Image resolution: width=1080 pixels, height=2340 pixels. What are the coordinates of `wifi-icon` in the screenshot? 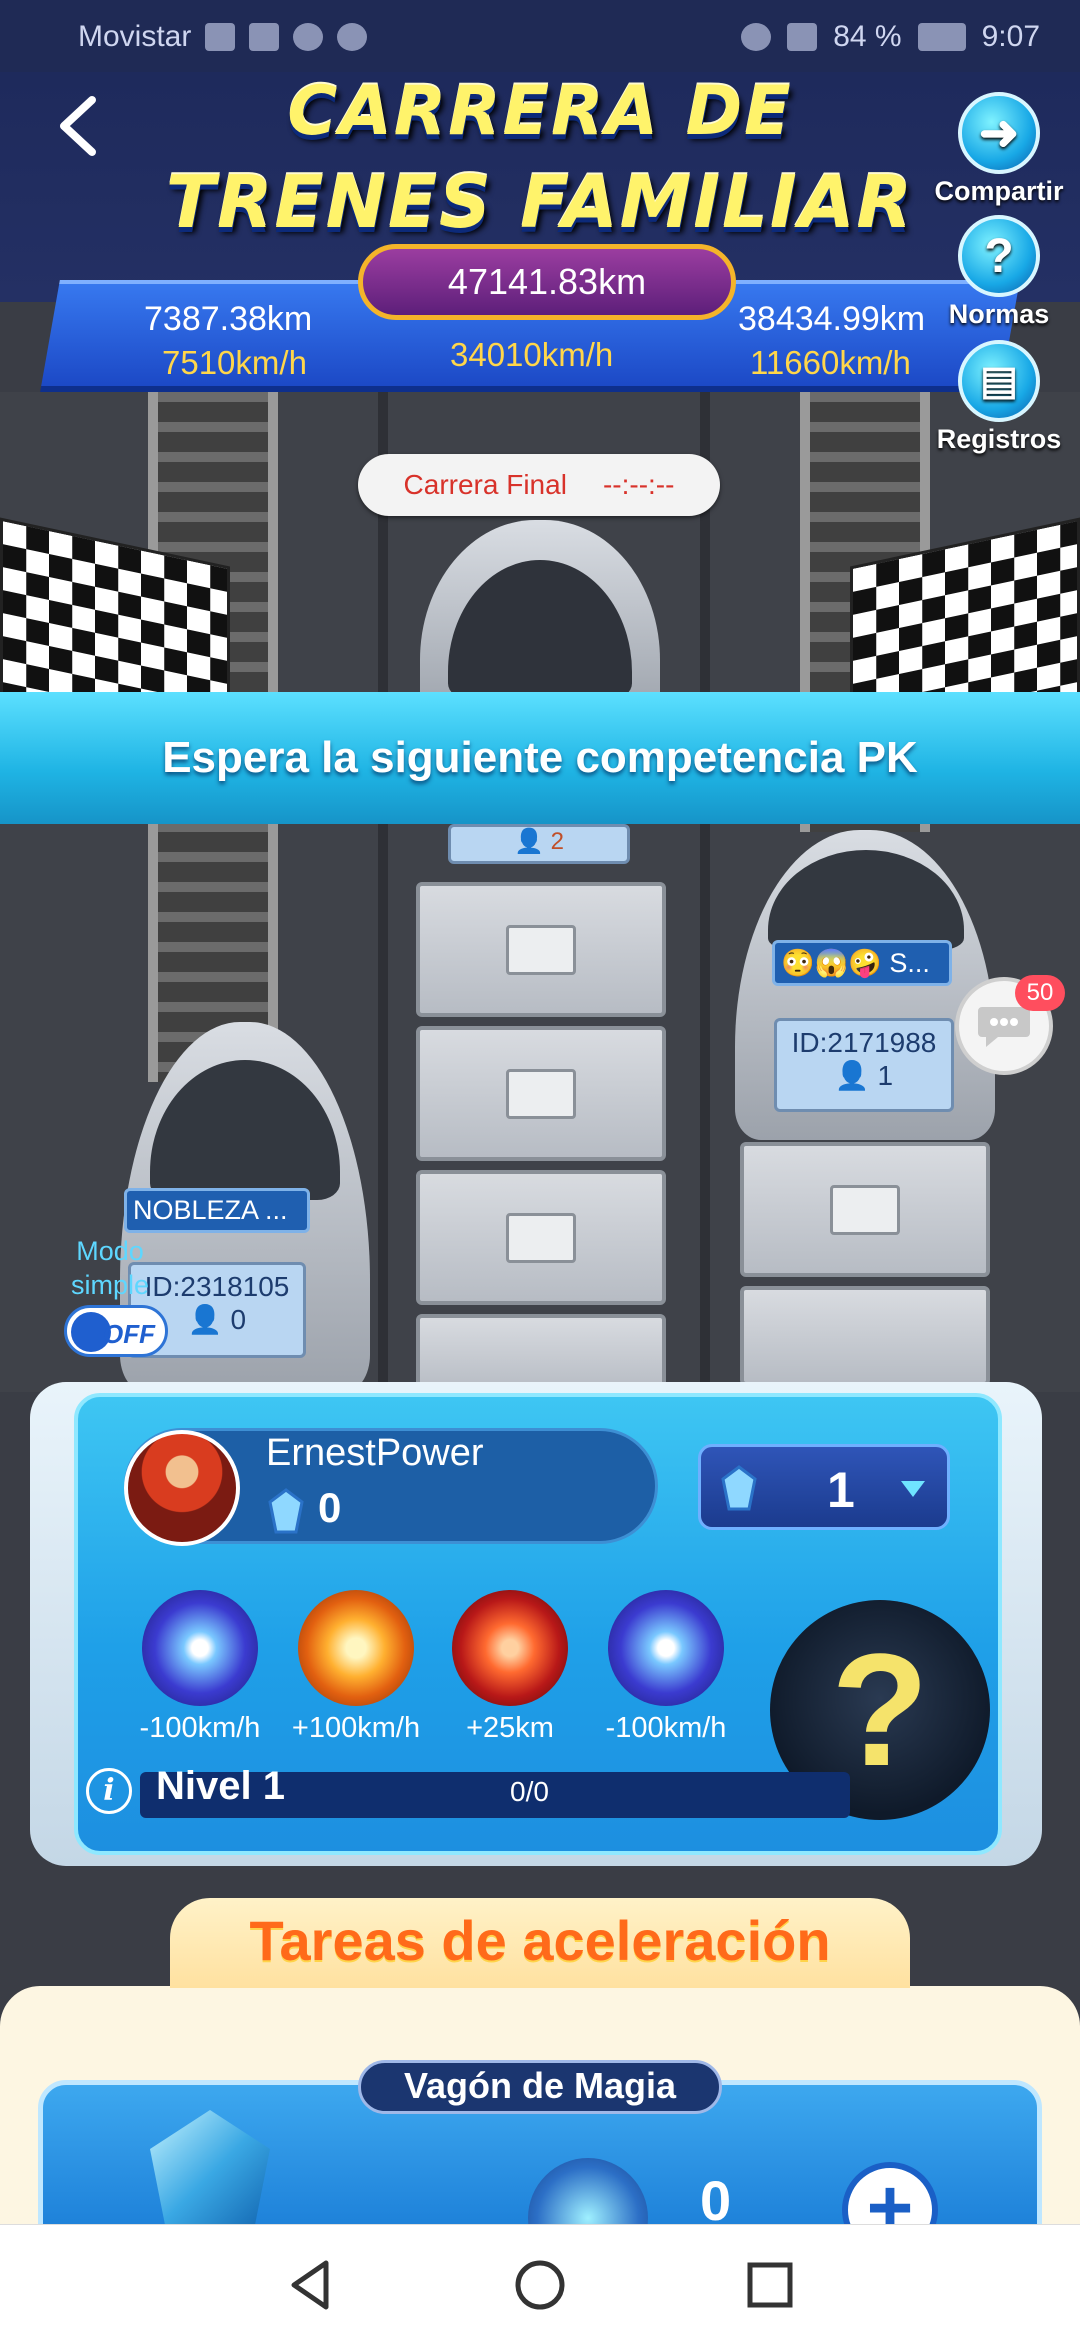 It's located at (264, 37).